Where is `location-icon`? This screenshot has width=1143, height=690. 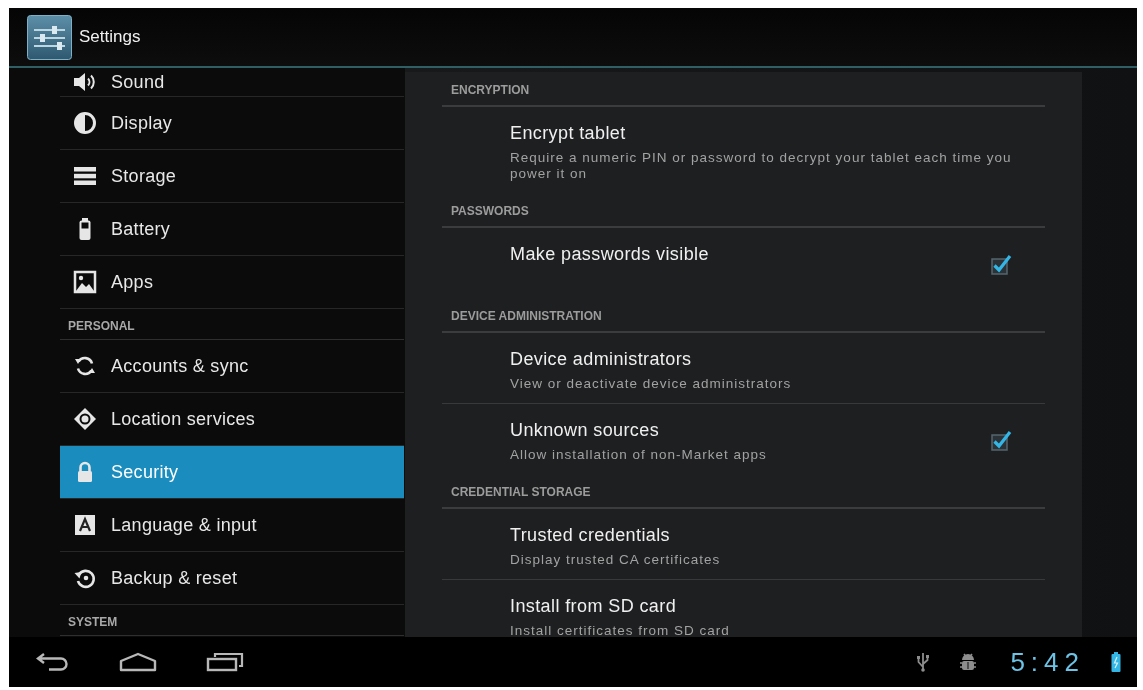
location-icon is located at coordinates (85, 419).